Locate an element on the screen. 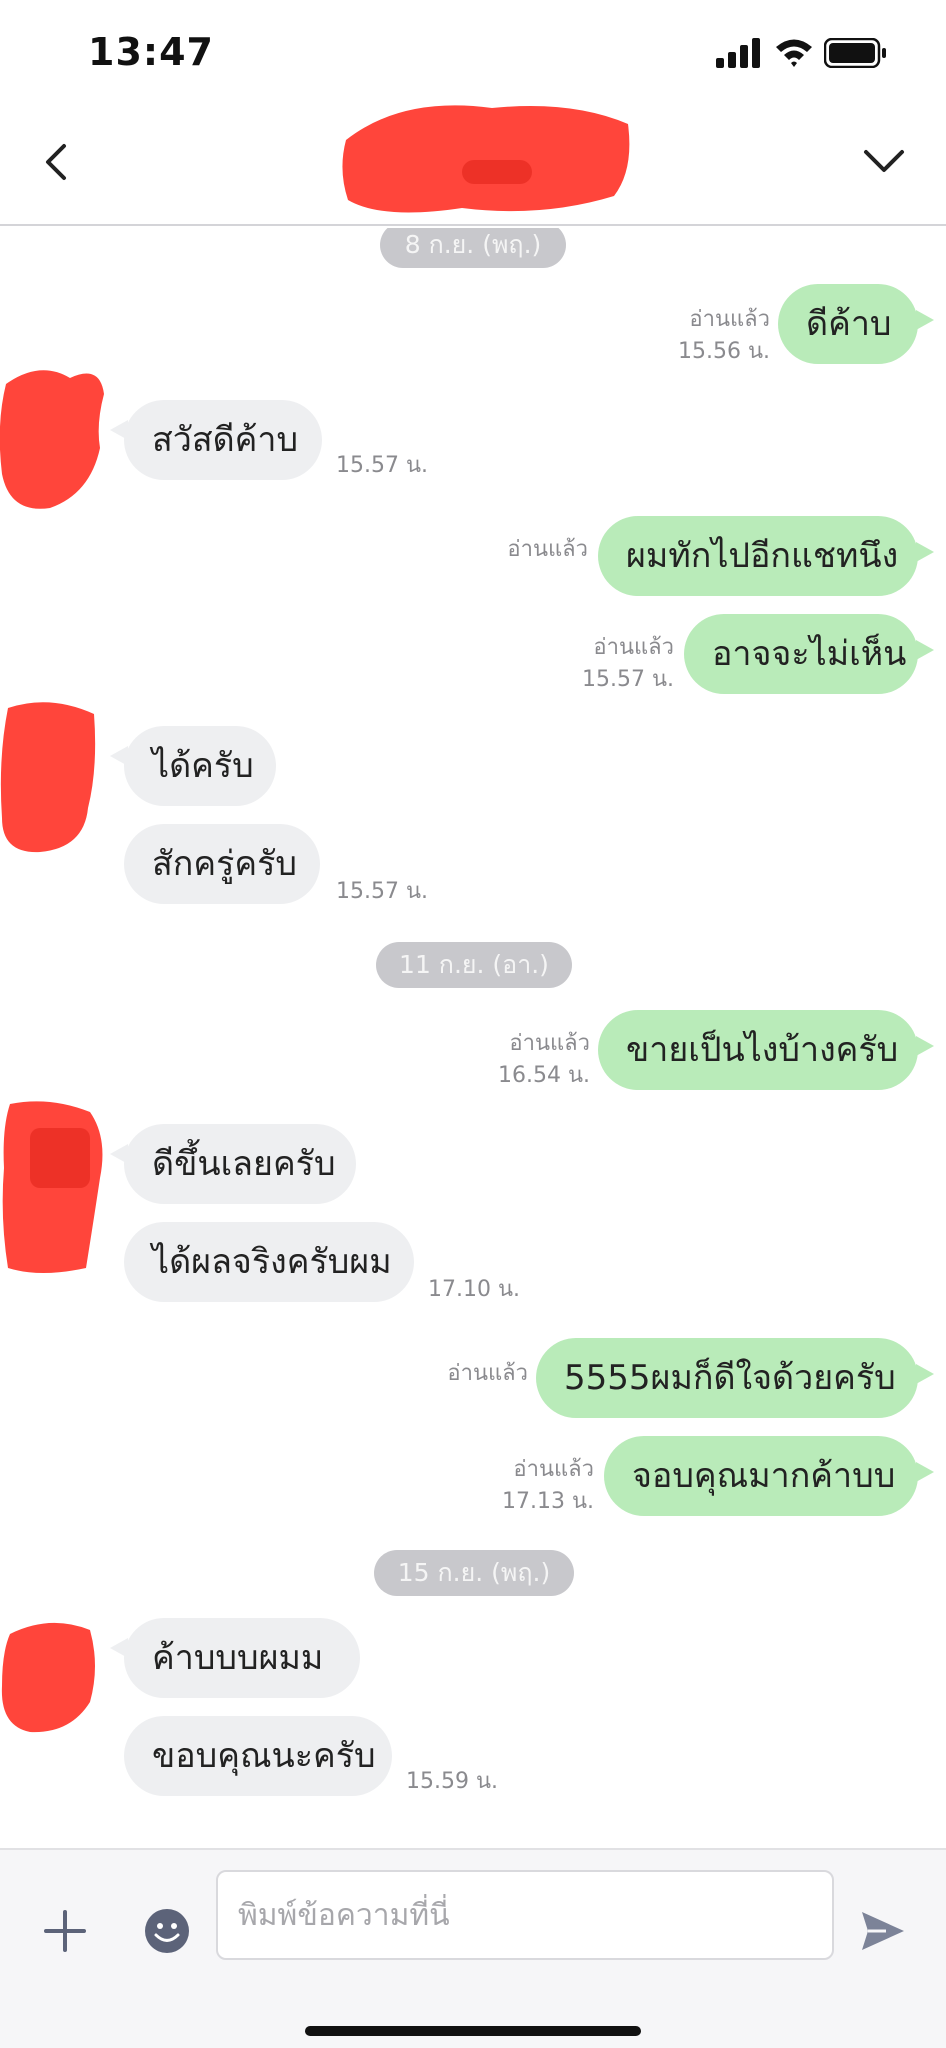  read-receipt: อ่านแล้ว 15.56 น. is located at coordinates (724, 336).